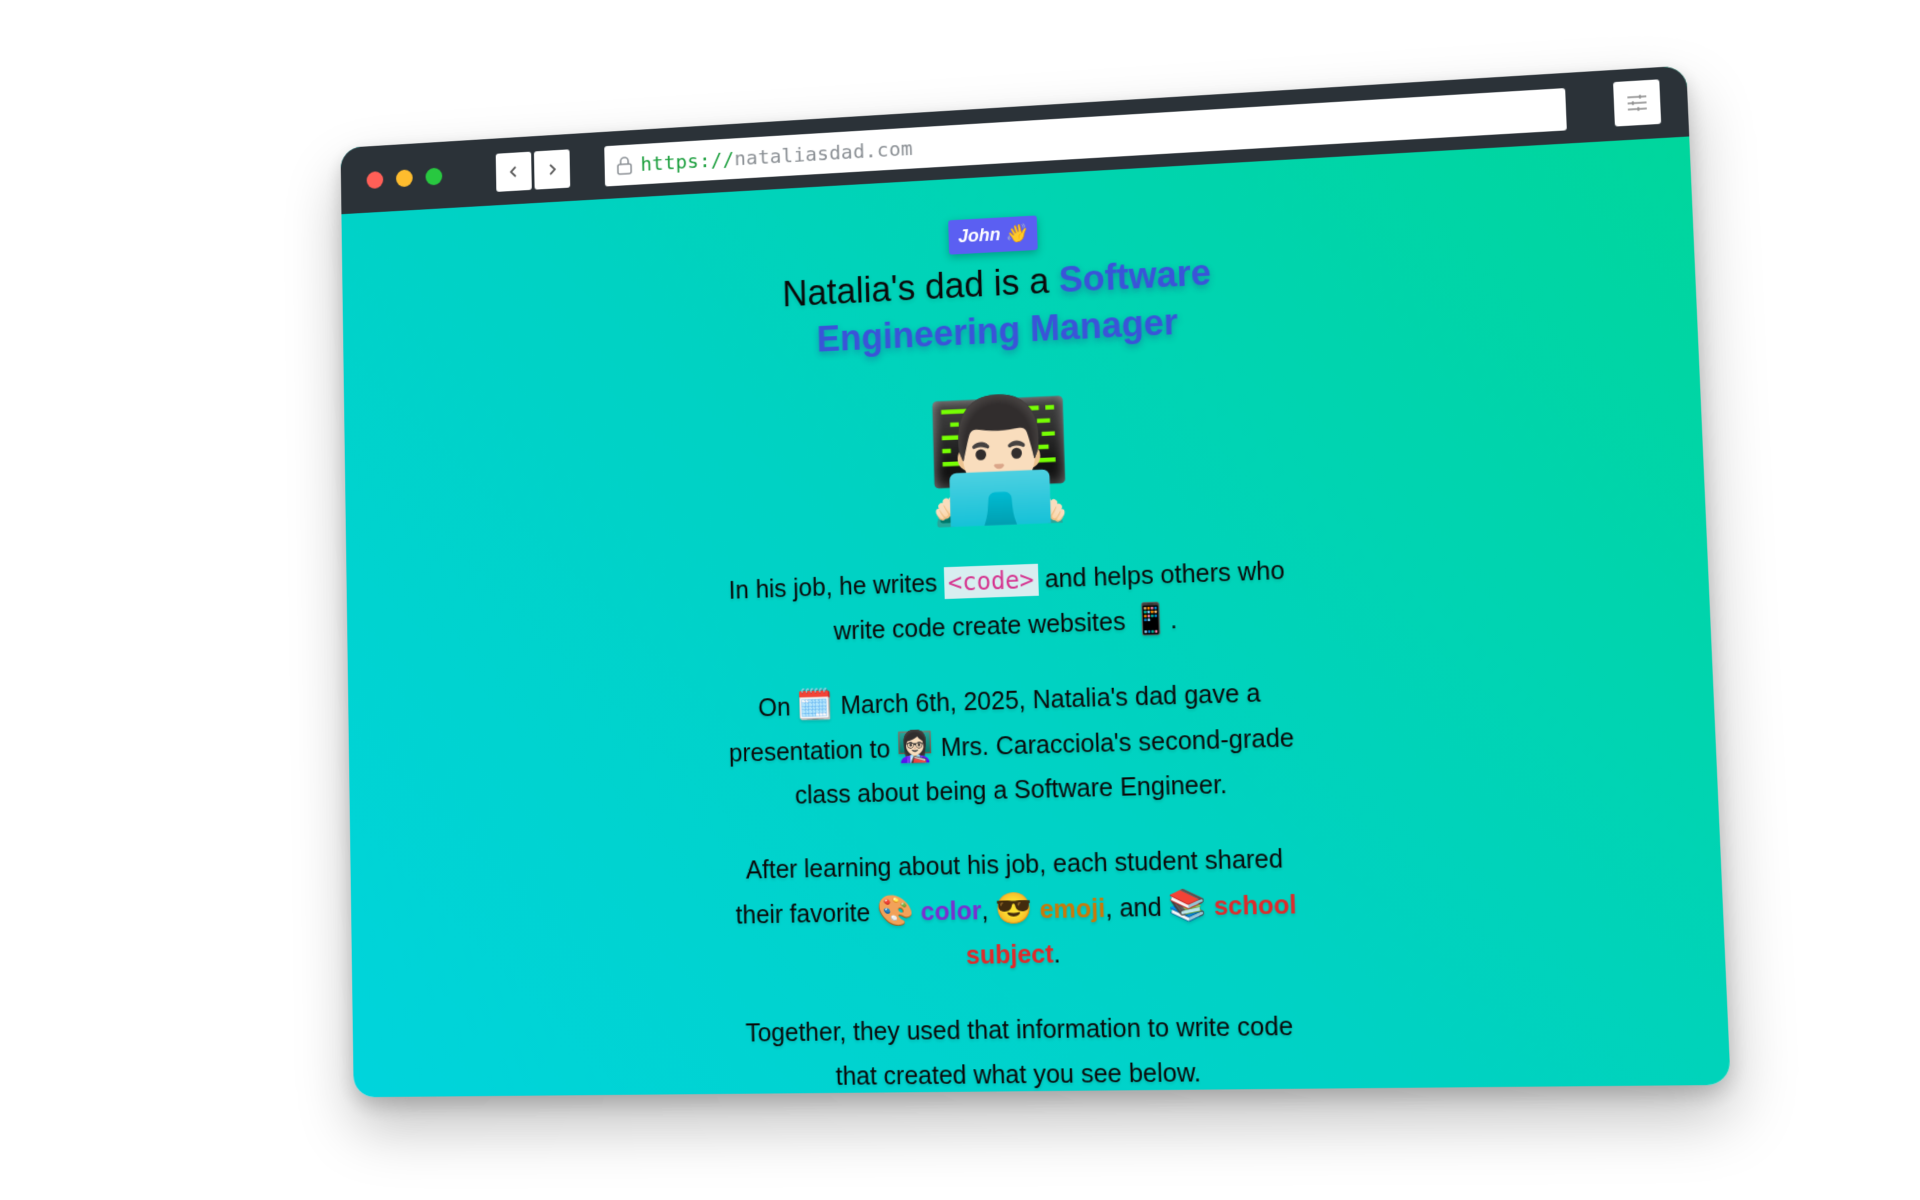 The image size is (1920, 1200). Describe the element at coordinates (1174, 620) in the screenshot. I see `job-text-period: .` at that location.